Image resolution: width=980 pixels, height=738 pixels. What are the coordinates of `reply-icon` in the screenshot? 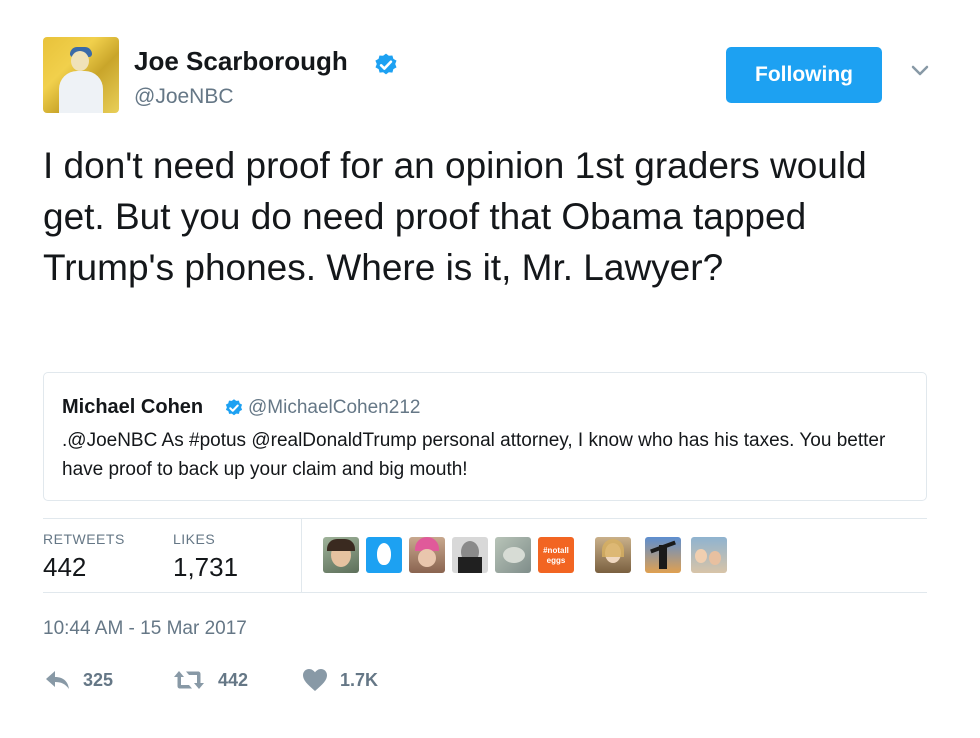 It's located at (57, 680).